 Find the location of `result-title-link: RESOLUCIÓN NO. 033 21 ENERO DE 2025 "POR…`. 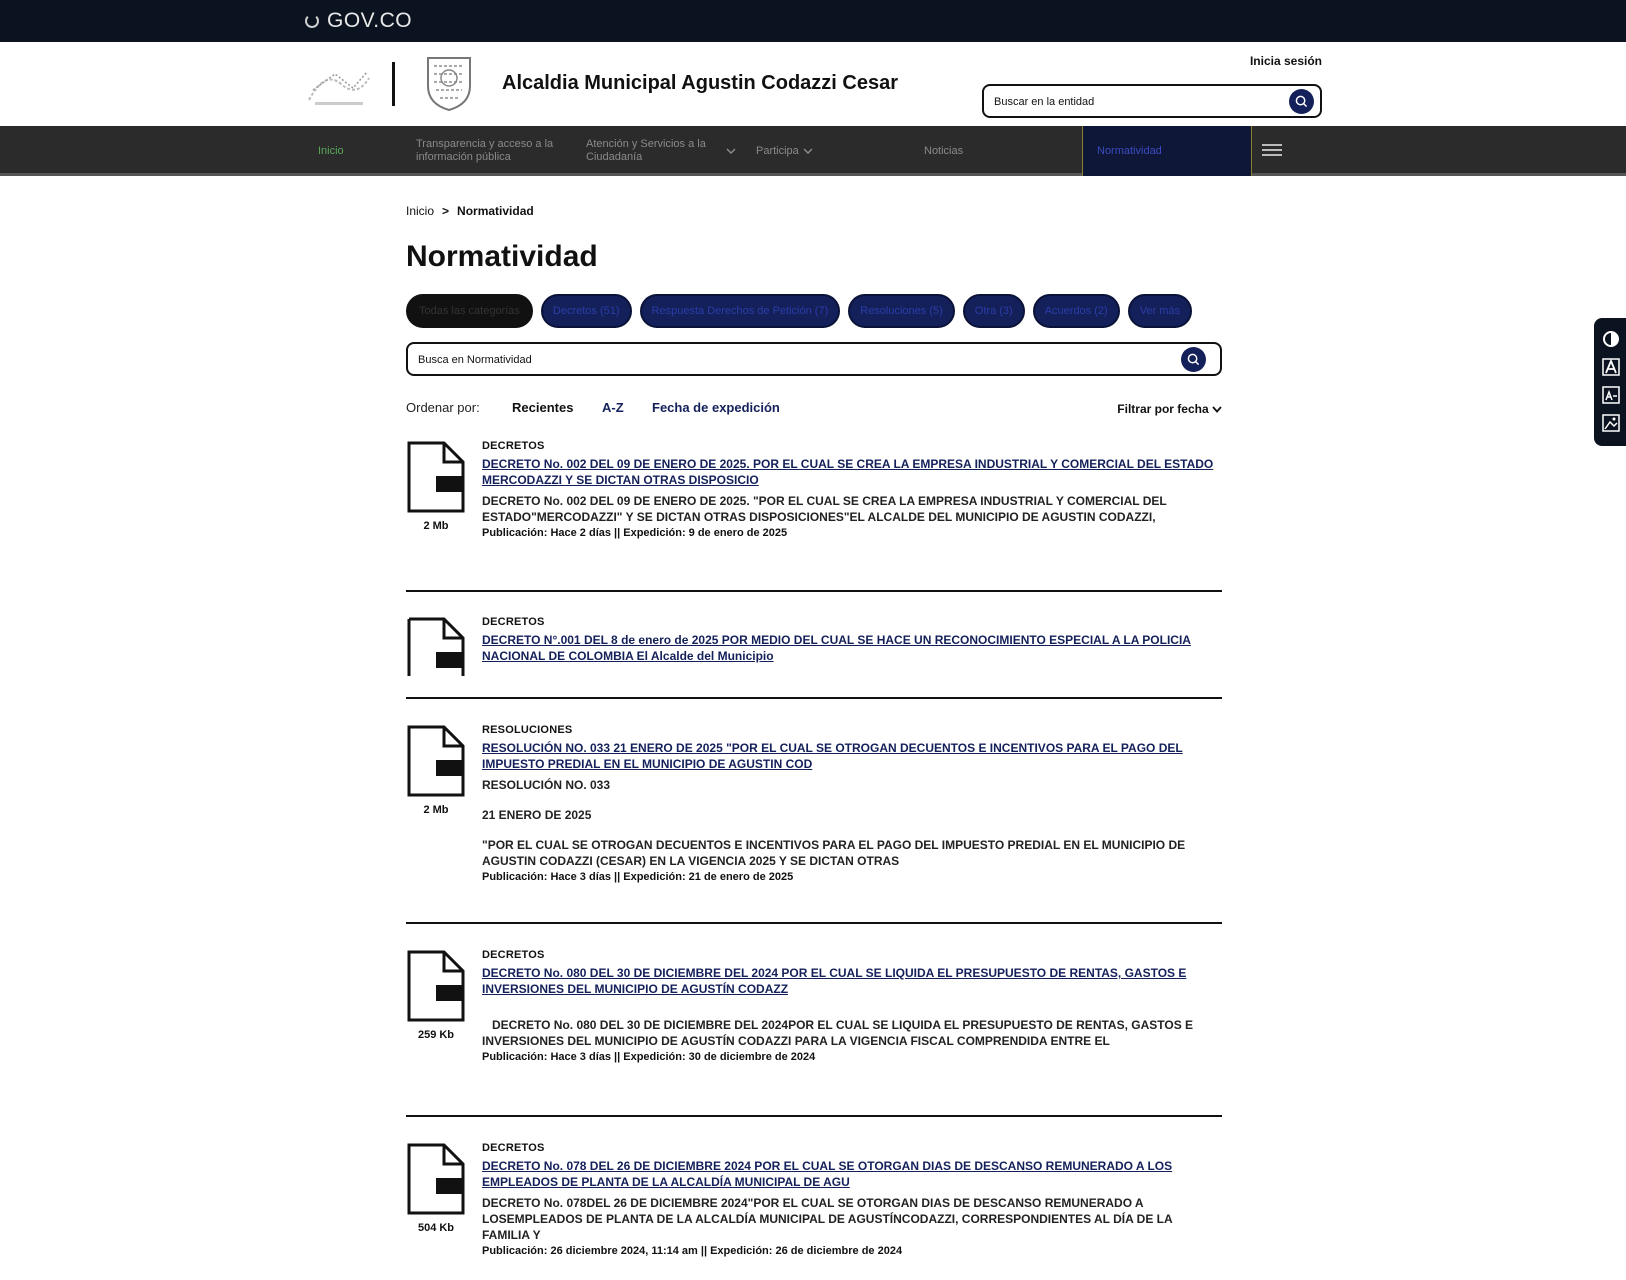

result-title-link: RESOLUCIÓN NO. 033 21 ENERO DE 2025 "POR… is located at coordinates (852, 756).